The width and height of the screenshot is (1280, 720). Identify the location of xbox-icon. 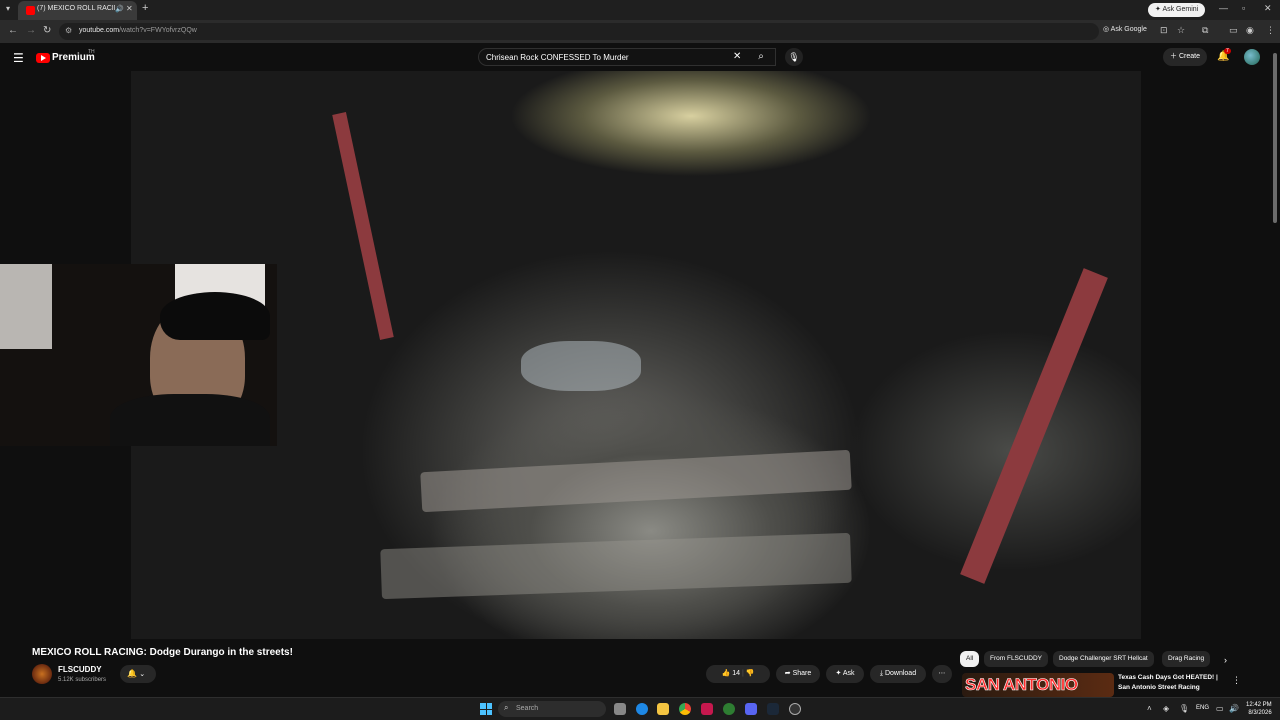
(729, 709).